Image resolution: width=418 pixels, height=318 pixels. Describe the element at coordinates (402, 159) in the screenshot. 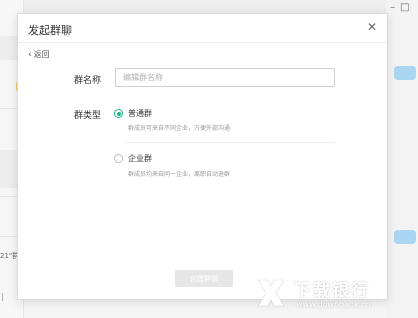

I see `background-chat-area: – □` at that location.